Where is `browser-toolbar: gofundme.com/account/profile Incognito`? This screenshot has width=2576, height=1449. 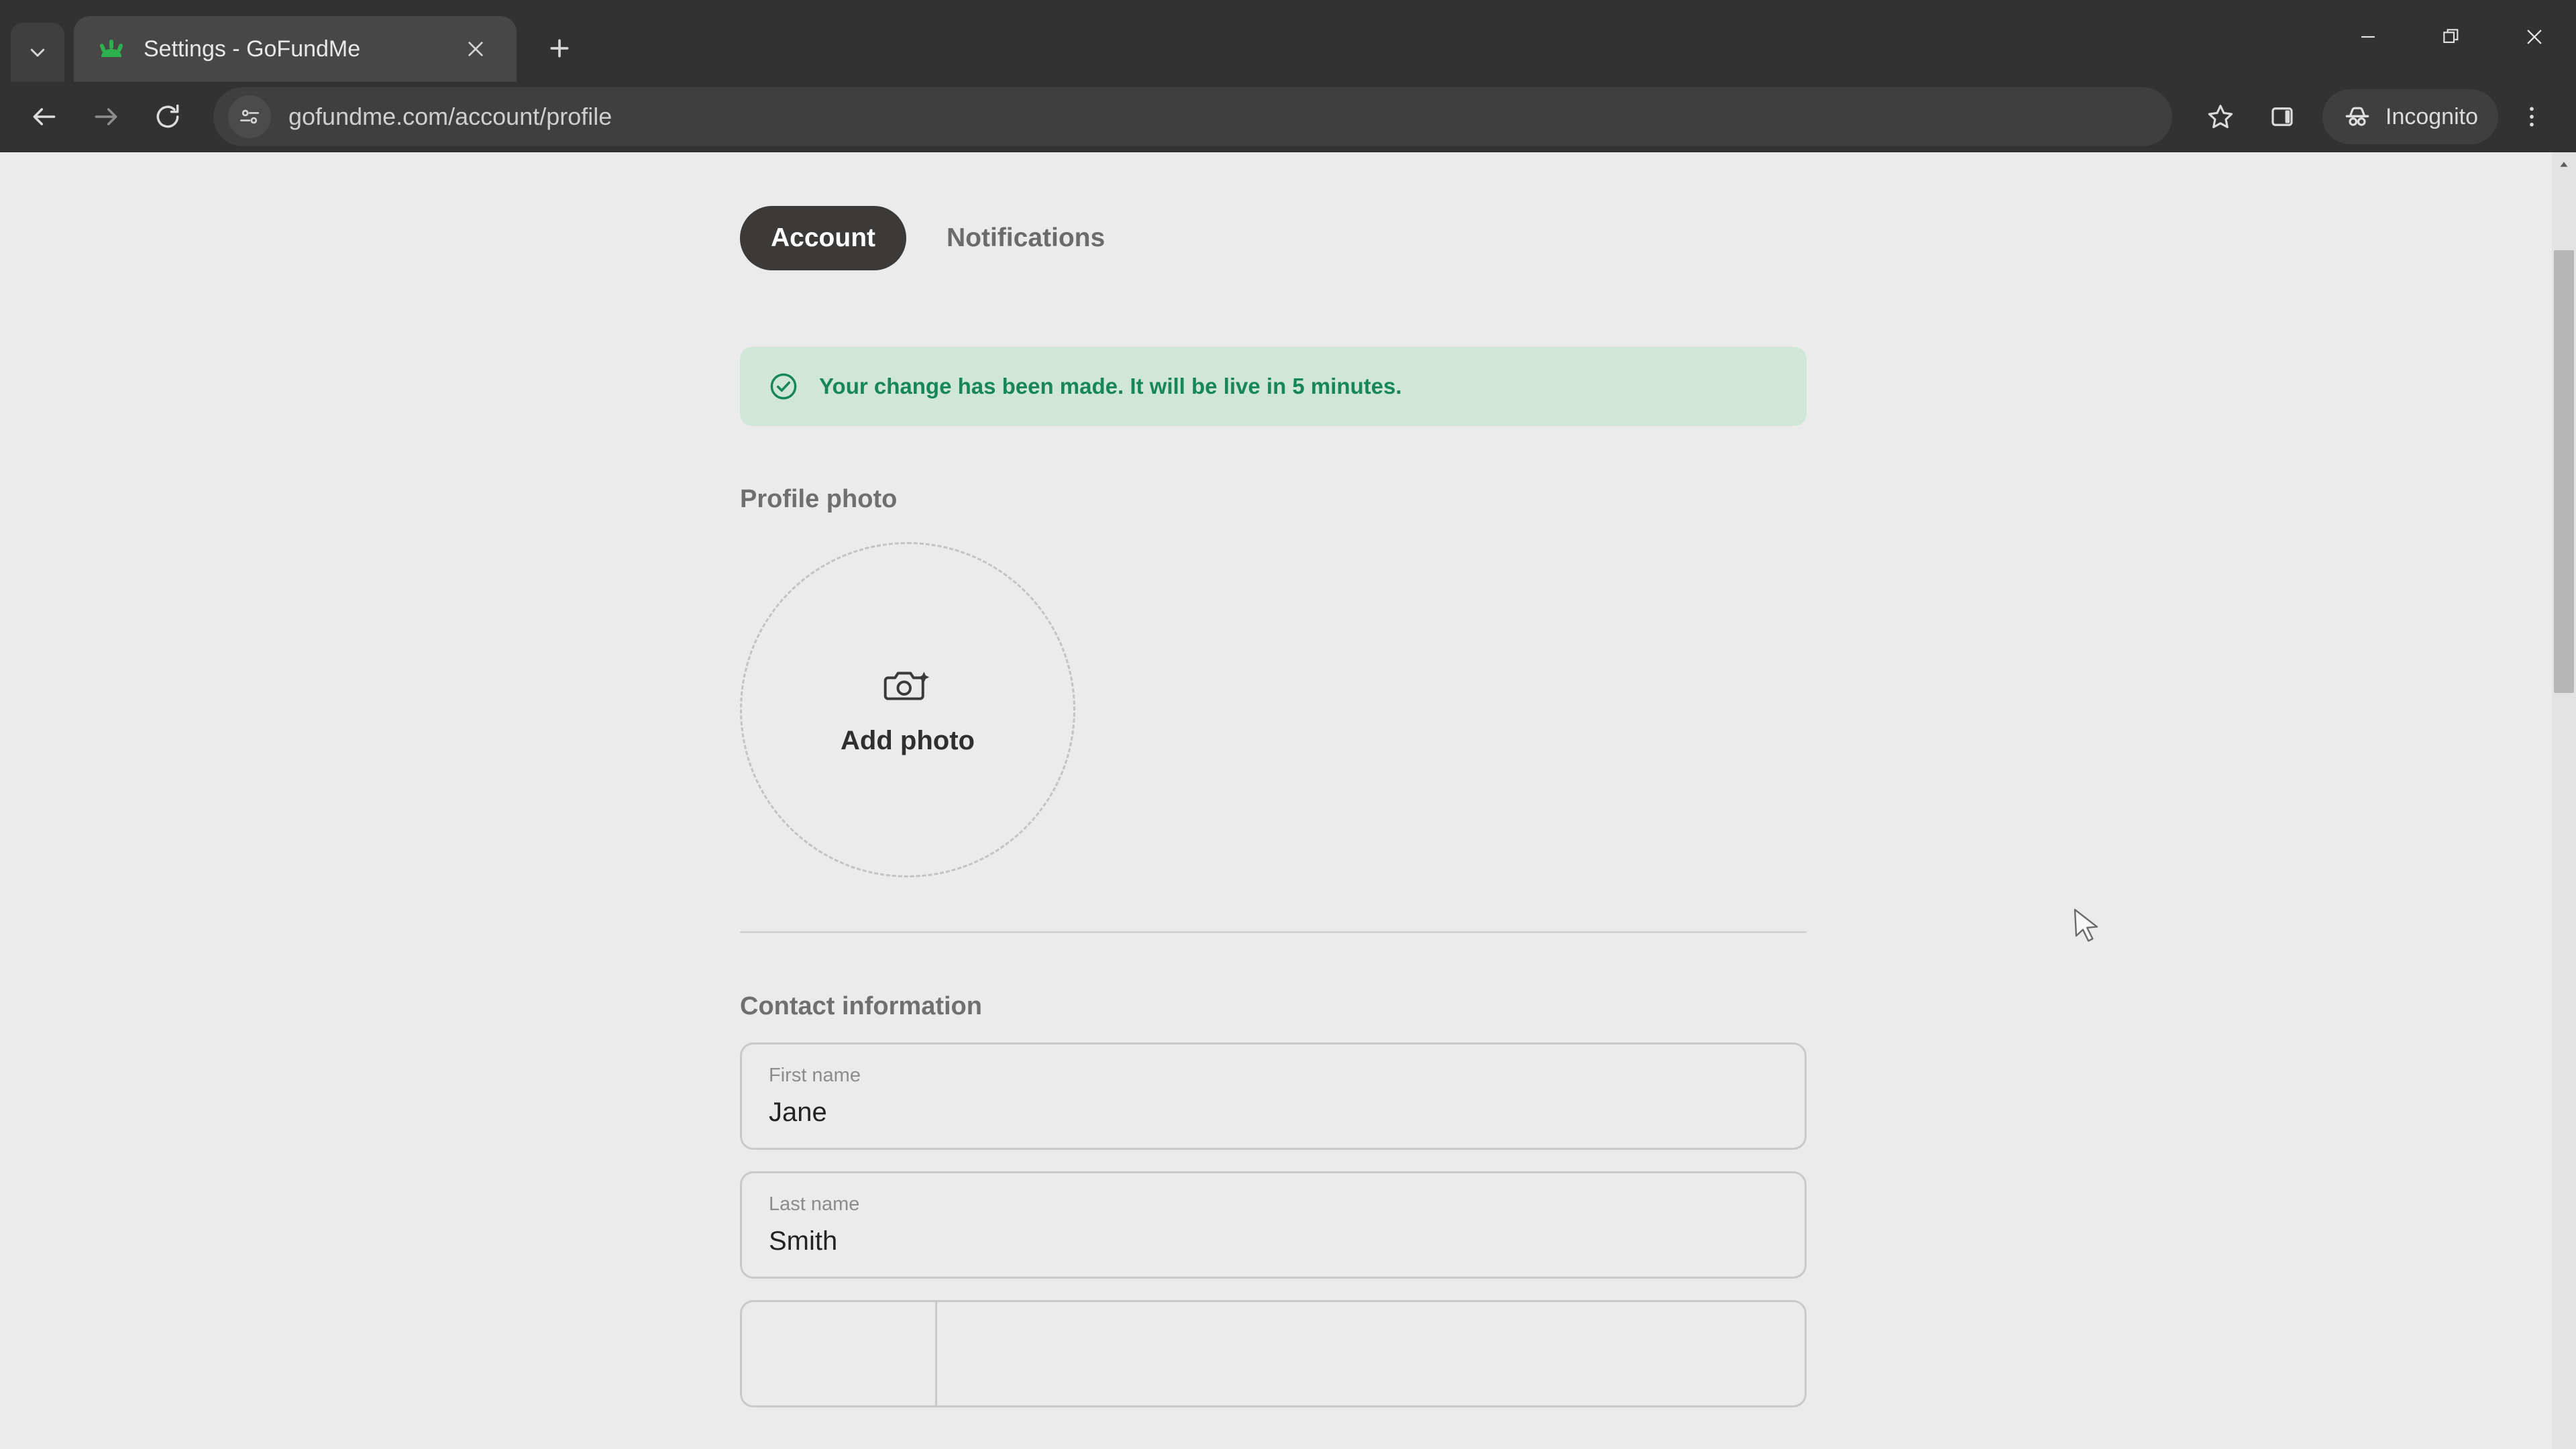
browser-toolbar: gofundme.com/account/profile Incognito is located at coordinates (1288, 117).